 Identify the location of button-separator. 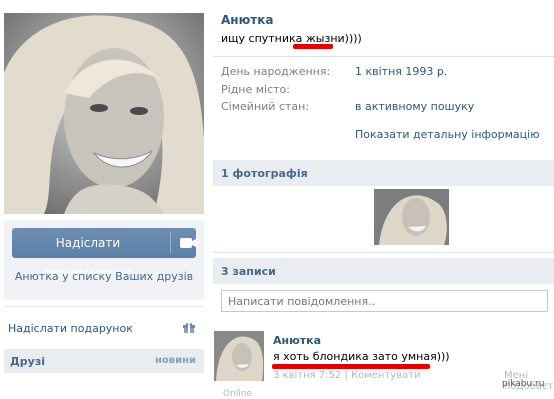
(170, 243).